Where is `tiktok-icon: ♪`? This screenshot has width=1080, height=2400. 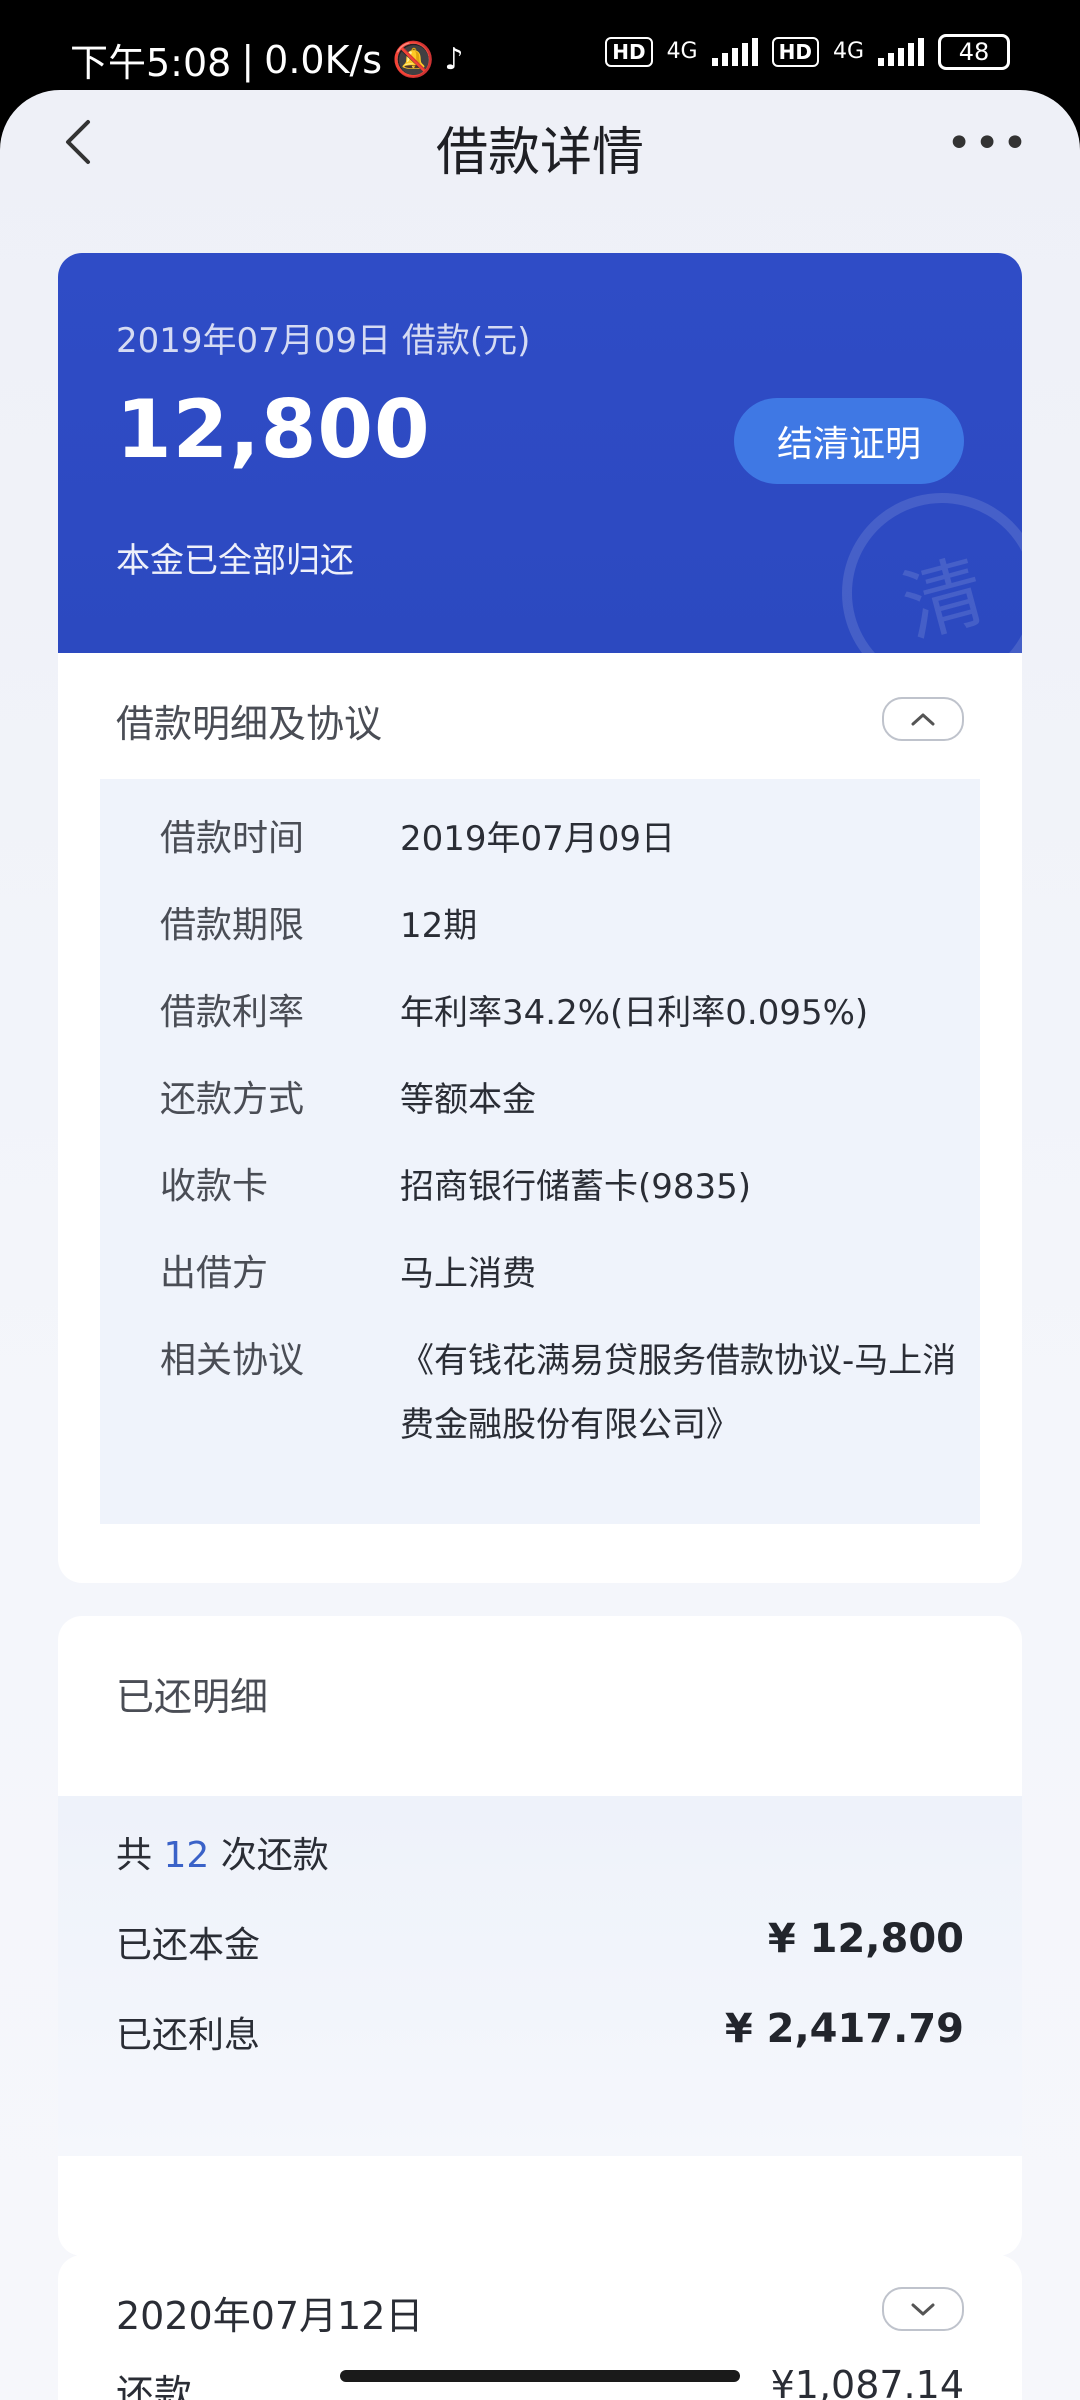
tiktok-icon: ♪ is located at coordinates (454, 59).